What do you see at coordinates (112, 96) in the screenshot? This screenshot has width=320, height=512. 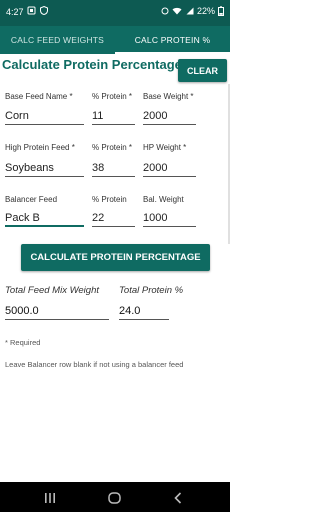 I see `base-protein-label: % Protein *` at bounding box center [112, 96].